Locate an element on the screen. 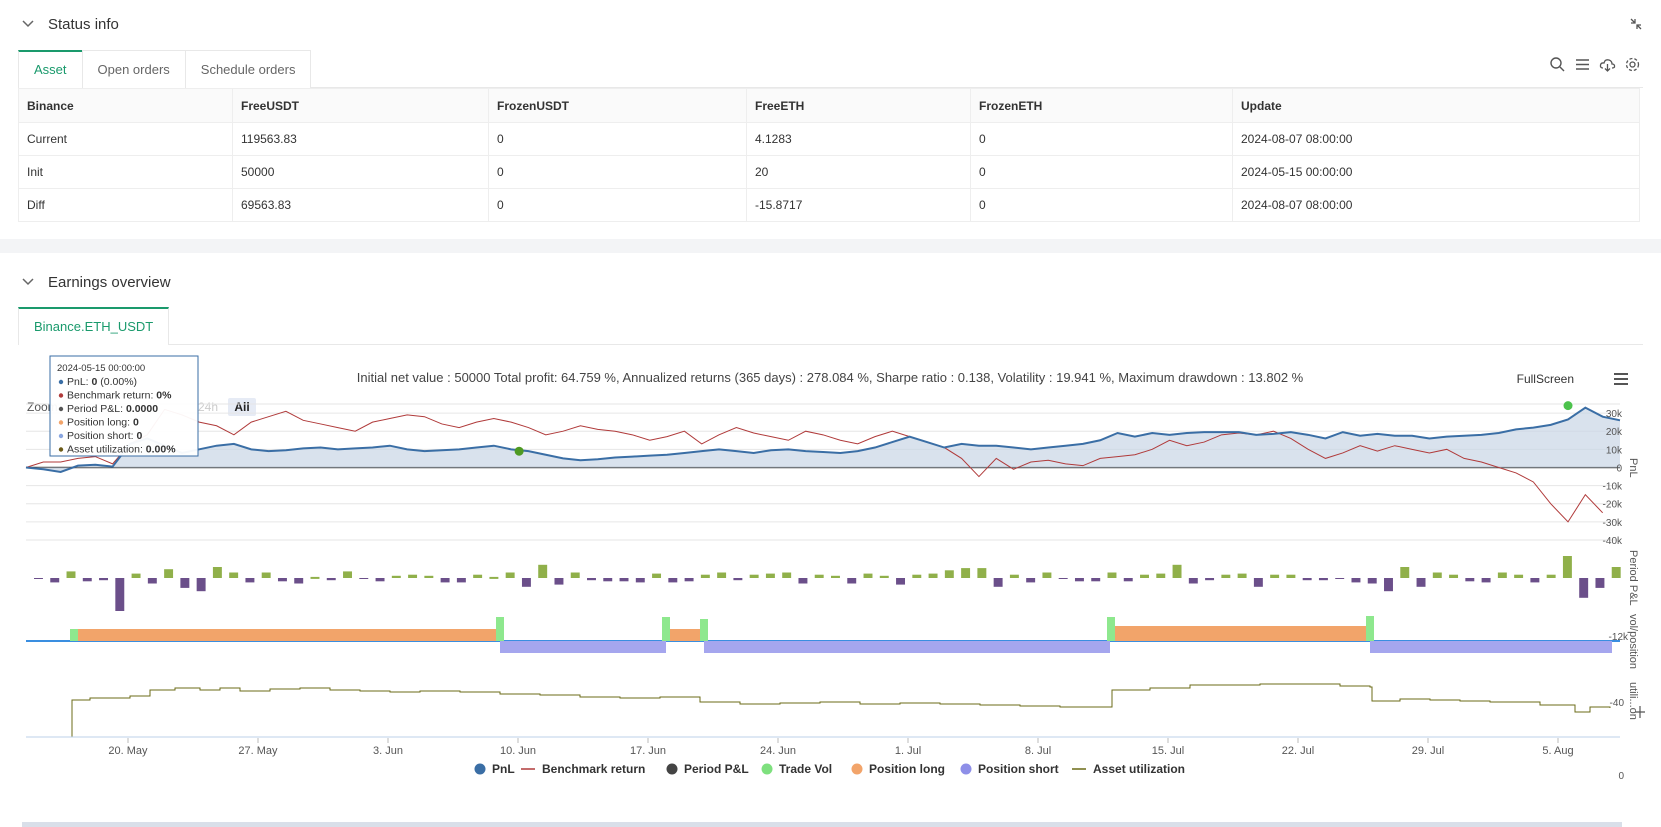 The width and height of the screenshot is (1661, 827). tooltip-row: Position short: 0 is located at coordinates (104, 436).